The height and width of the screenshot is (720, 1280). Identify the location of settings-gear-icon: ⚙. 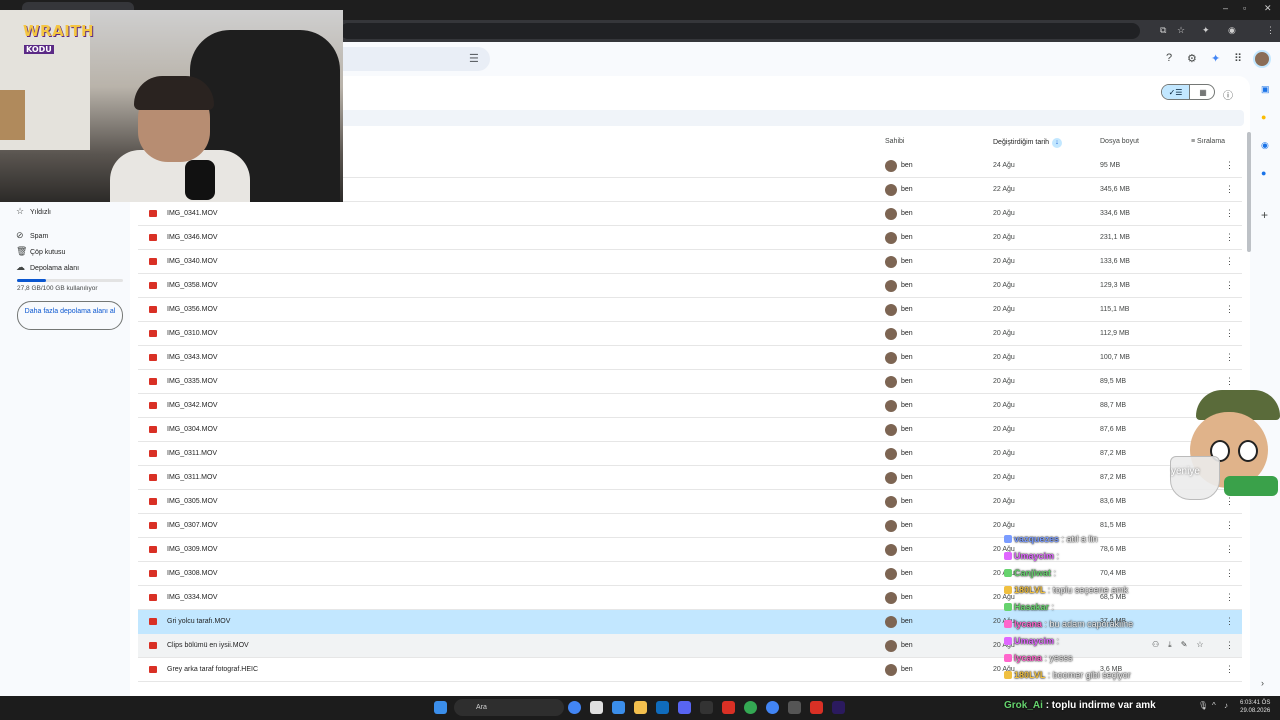
(1192, 58).